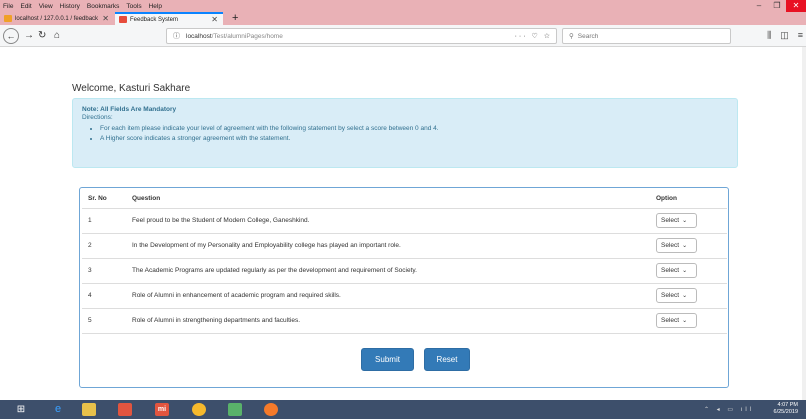 The image size is (806, 419). What do you see at coordinates (104, 296) in the screenshot?
I see `row-sr-no: 4` at bounding box center [104, 296].